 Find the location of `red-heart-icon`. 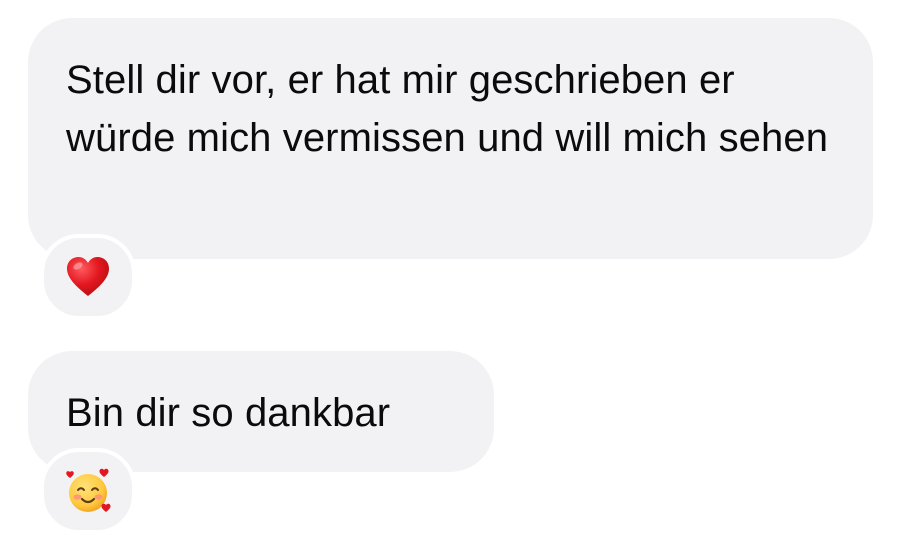

red-heart-icon is located at coordinates (88, 276).